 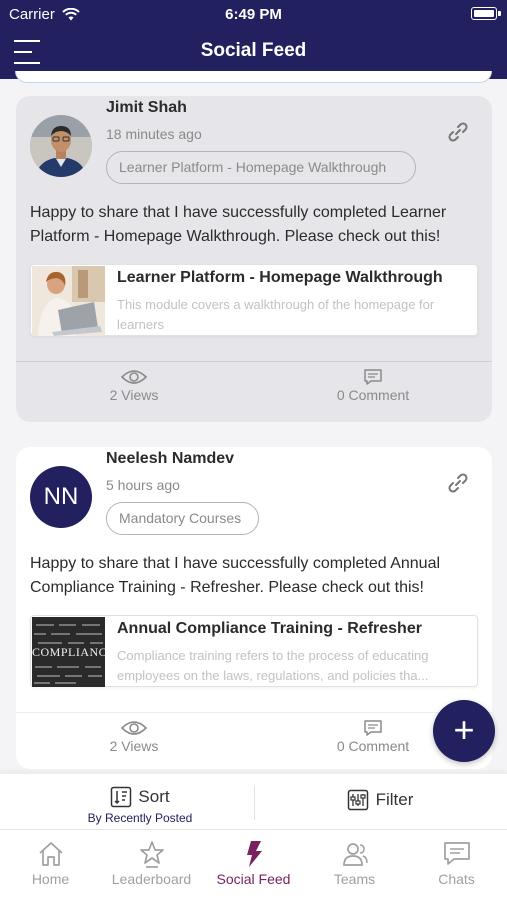 I want to click on battery-tip, so click(x=499, y=13).